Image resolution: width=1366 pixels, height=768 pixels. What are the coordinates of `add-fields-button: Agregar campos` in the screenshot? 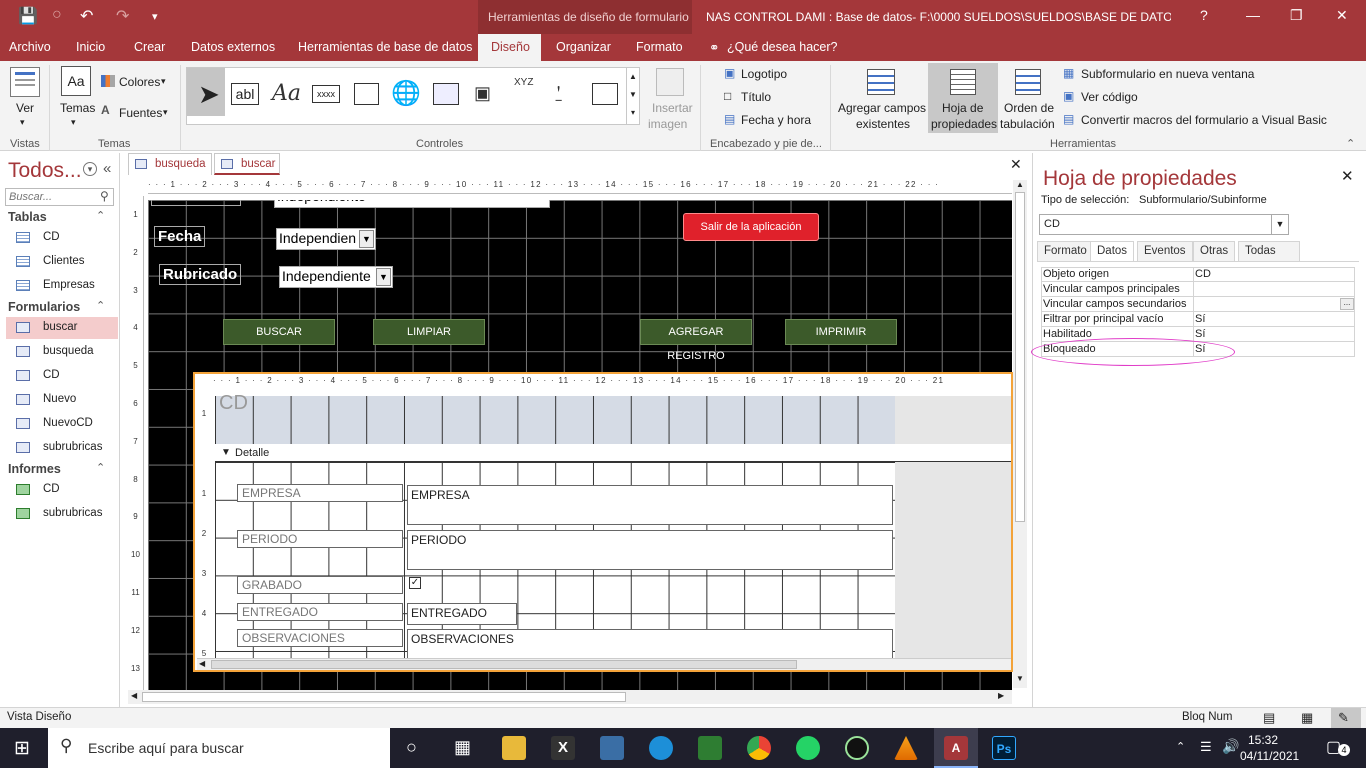 It's located at (882, 108).